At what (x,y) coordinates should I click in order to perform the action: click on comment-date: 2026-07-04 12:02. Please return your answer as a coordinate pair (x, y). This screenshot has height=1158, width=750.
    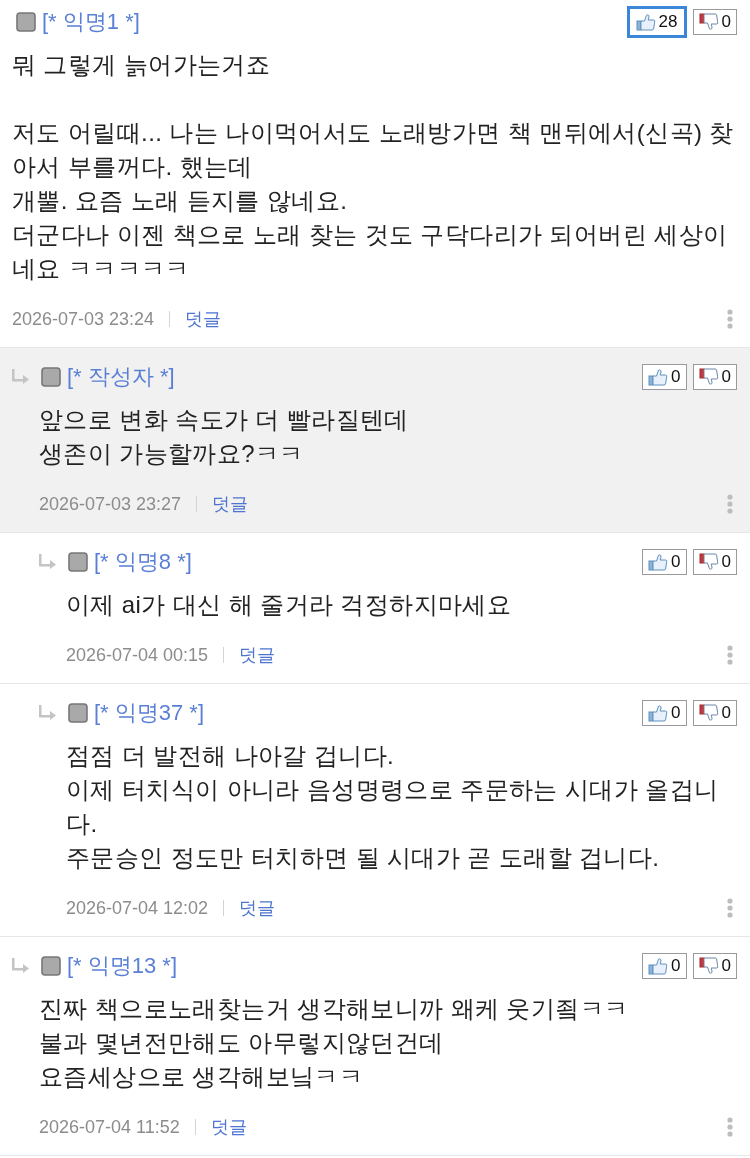
    Looking at the image, I should click on (137, 908).